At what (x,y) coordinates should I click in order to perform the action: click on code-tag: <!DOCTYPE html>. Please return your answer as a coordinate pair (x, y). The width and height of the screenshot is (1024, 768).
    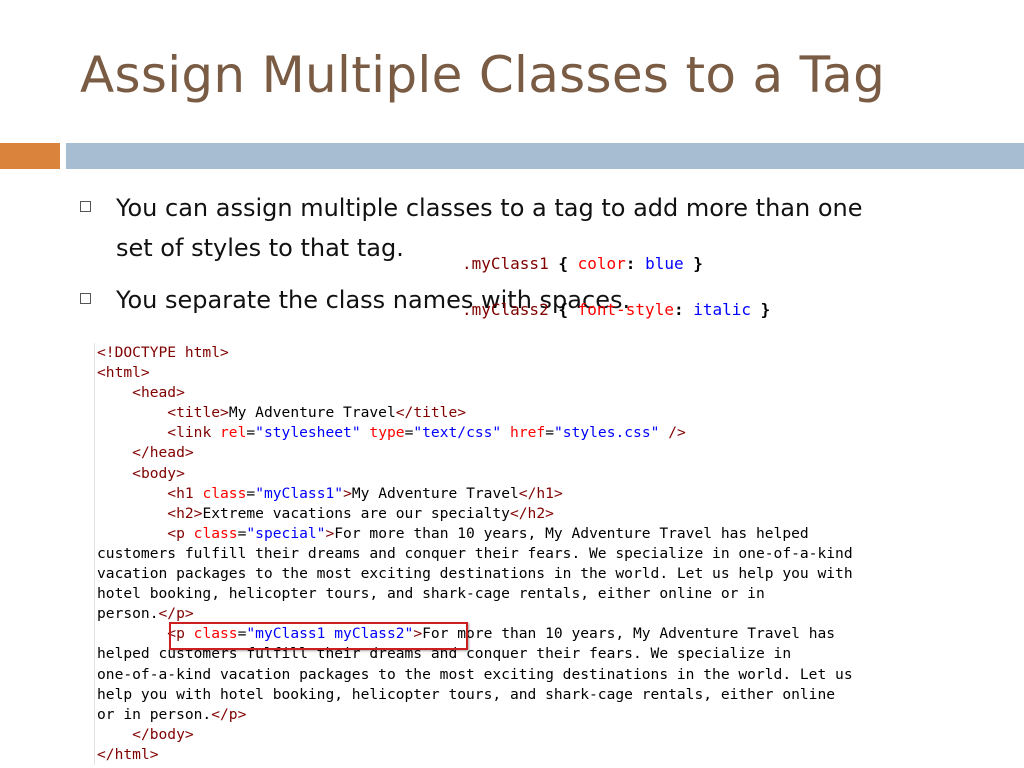
    Looking at the image, I should click on (163, 352).